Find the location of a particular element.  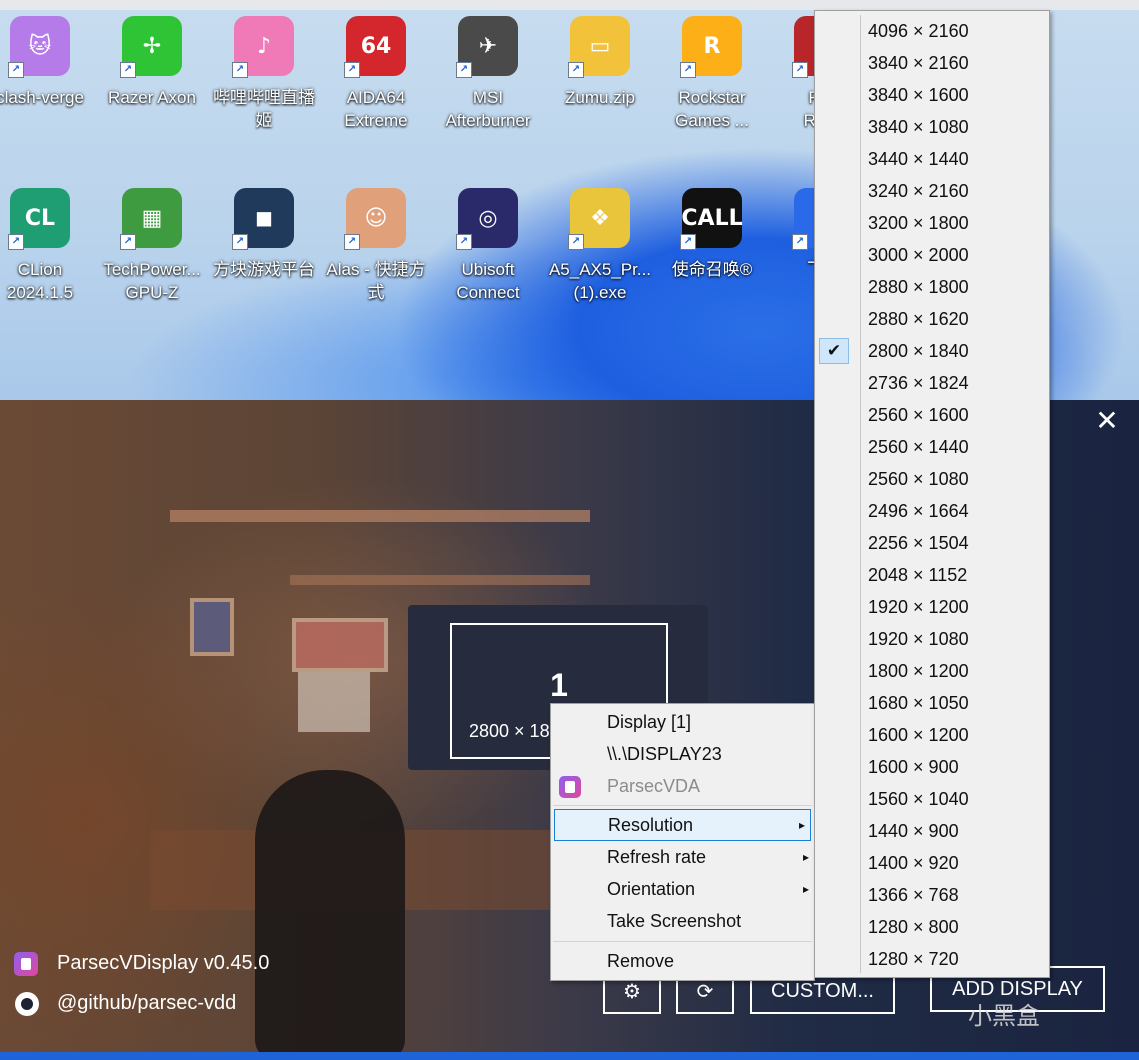

resolution-option: 1440 × 900 is located at coordinates (932, 831).